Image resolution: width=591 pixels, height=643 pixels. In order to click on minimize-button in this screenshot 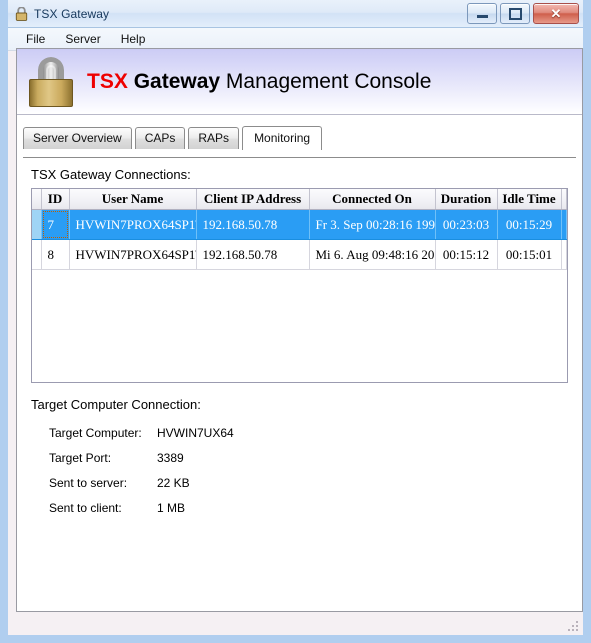, I will do `click(482, 13)`.